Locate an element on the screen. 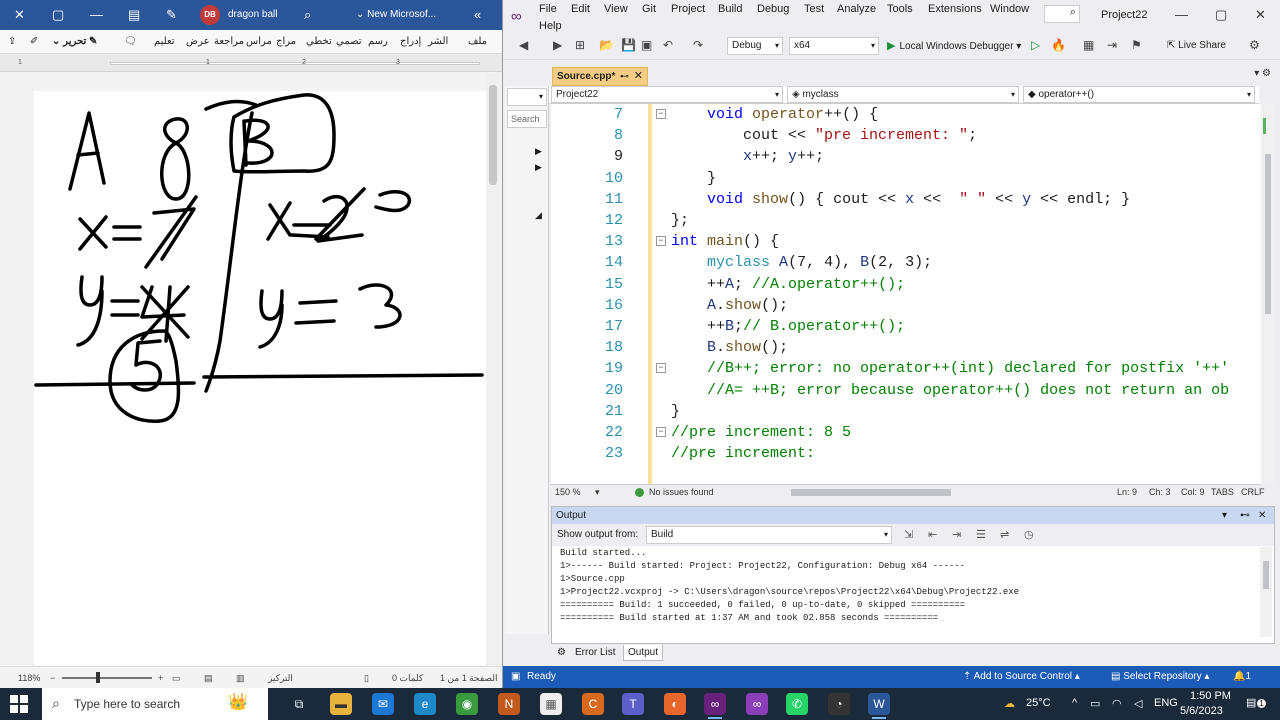 This screenshot has height=720, width=1280. step-icon: ⇥ is located at coordinates (1112, 45).